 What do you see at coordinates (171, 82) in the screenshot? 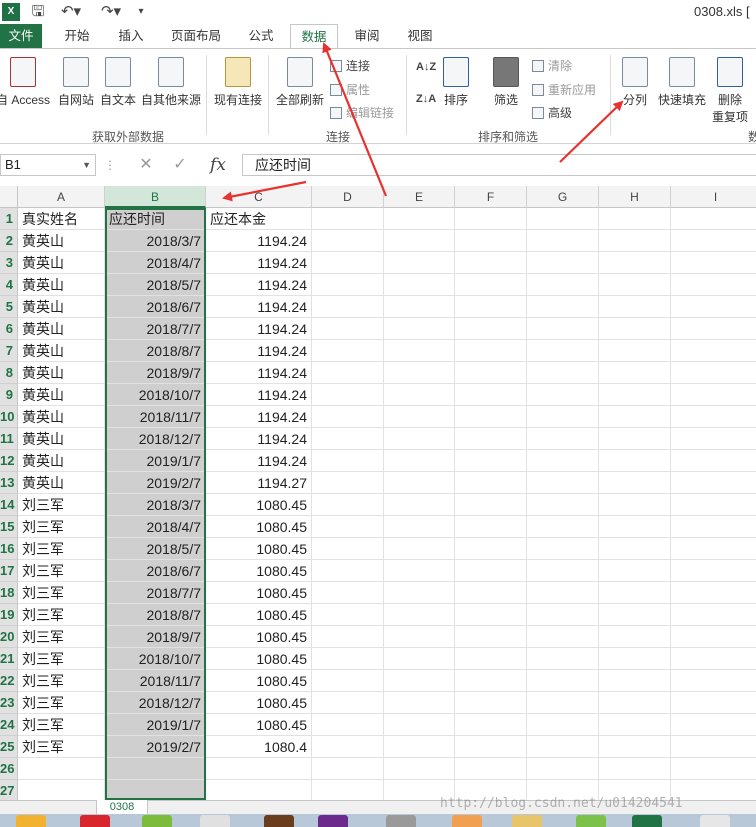
I see `from-other-sources-button: 自其他来源` at bounding box center [171, 82].